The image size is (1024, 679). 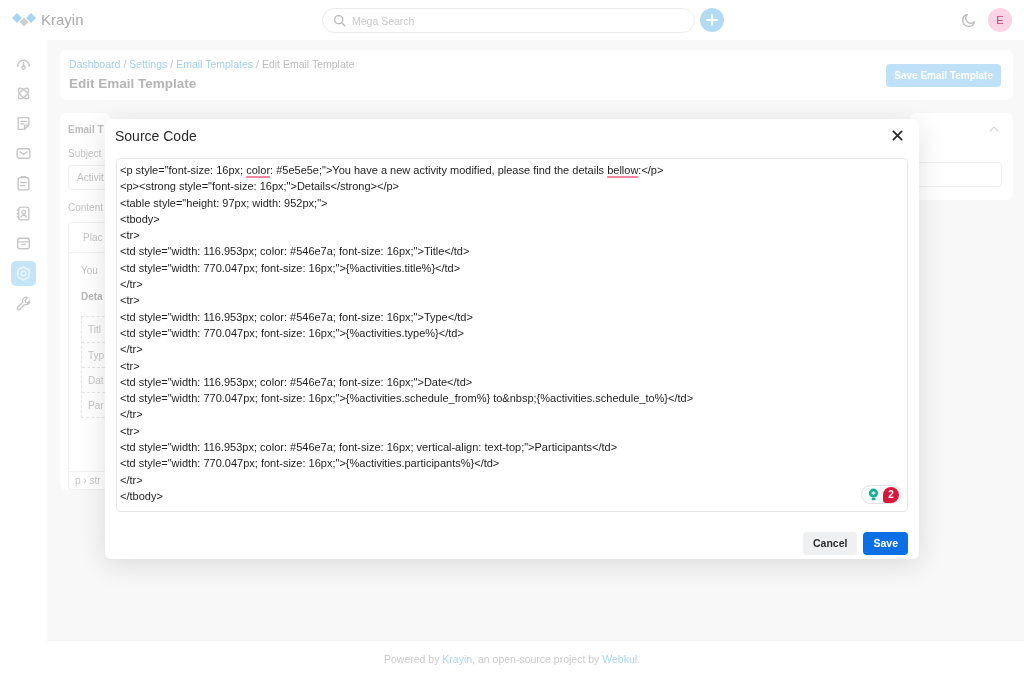 I want to click on contact-icon, so click(x=23, y=213).